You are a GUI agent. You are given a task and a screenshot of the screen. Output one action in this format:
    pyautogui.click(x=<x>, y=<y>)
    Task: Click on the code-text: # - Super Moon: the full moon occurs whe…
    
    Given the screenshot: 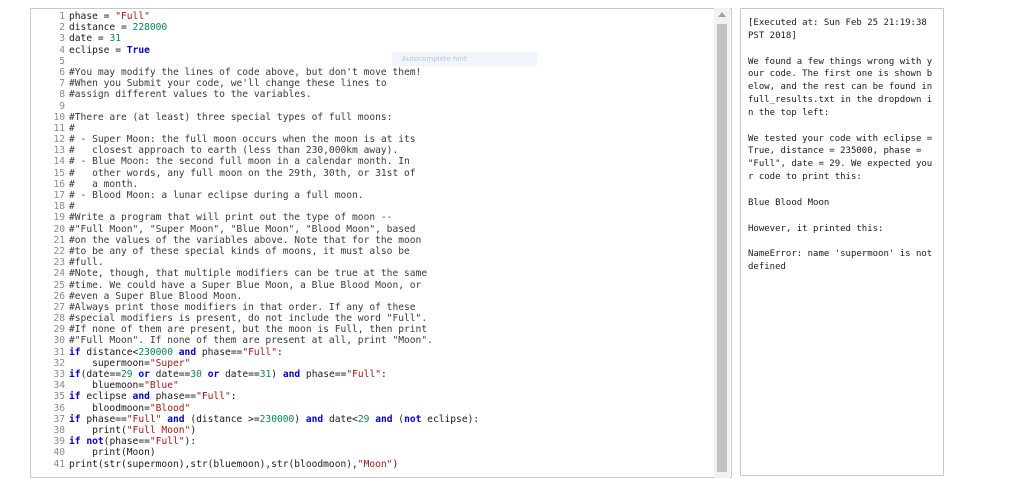 What is the action you would take?
    pyautogui.click(x=242, y=139)
    